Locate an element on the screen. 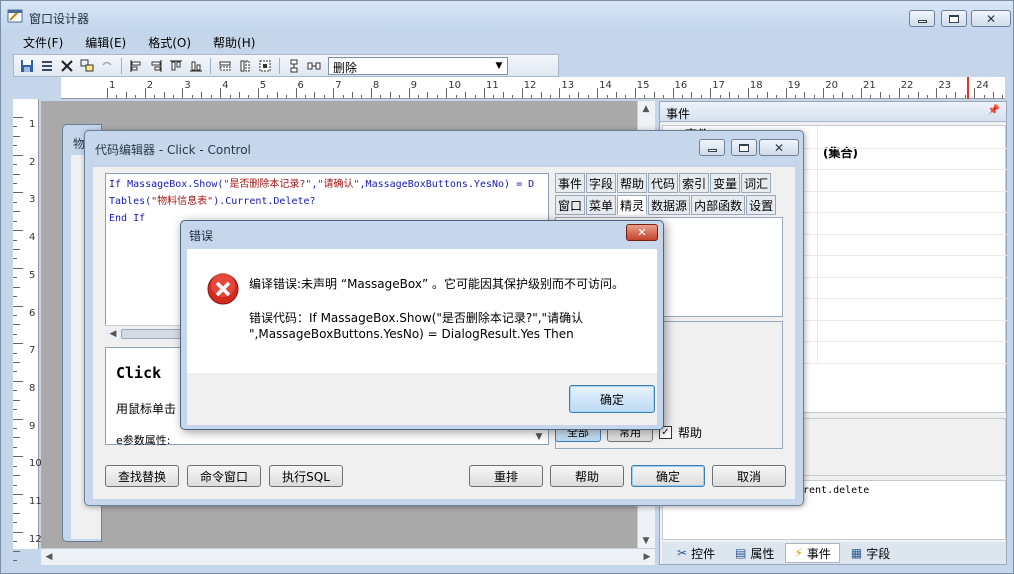 The height and width of the screenshot is (574, 1014). side-tab: 窗口 is located at coordinates (570, 205).